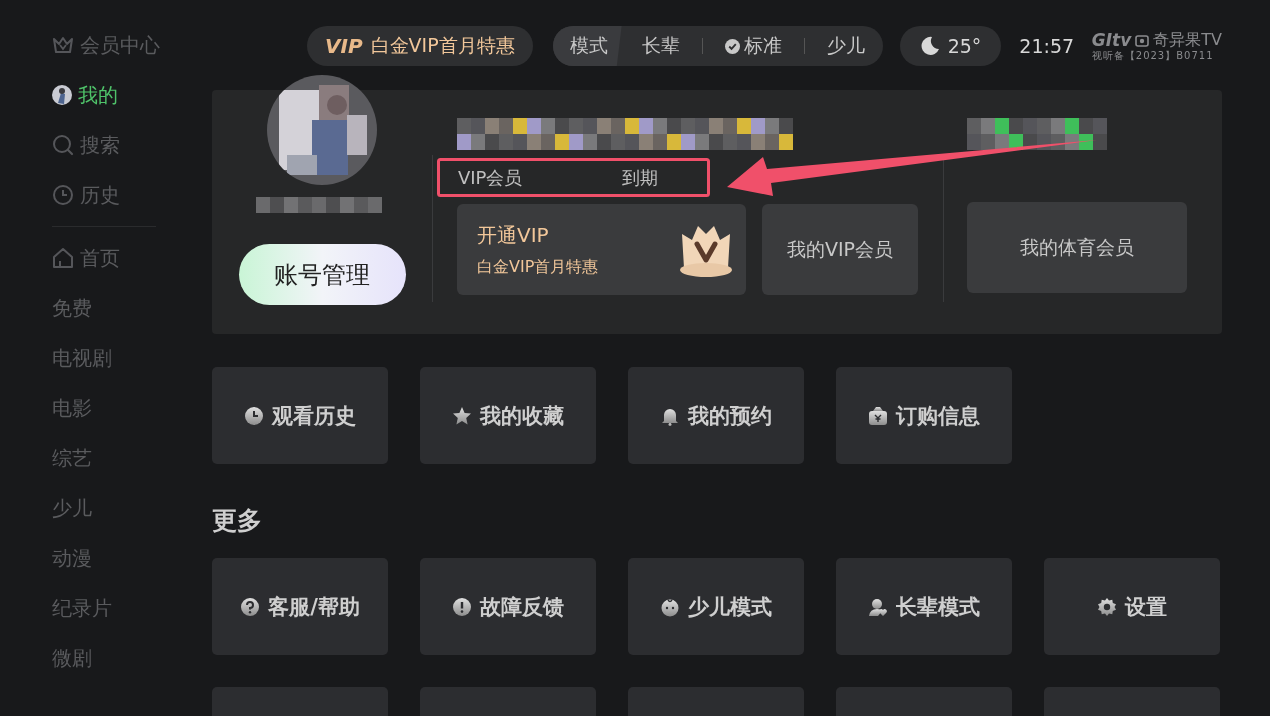 The height and width of the screenshot is (716, 1270). I want to click on camera-icon, so click(1142, 40).